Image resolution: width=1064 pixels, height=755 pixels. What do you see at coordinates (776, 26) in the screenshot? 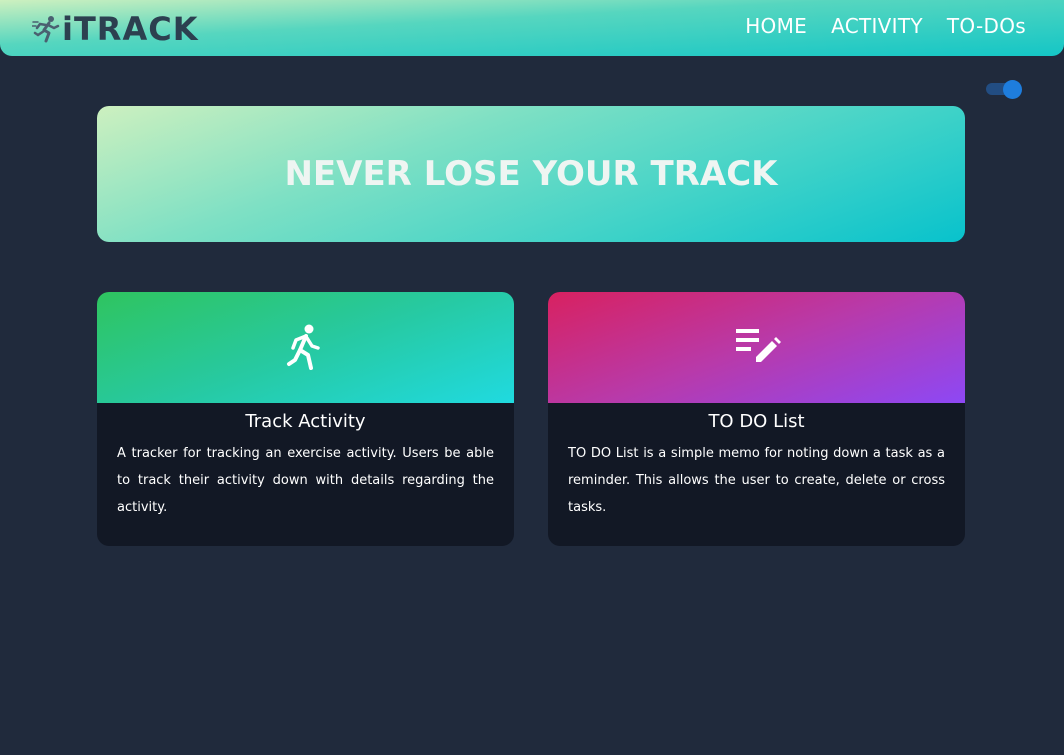
I see `nav-link-home: HOME` at bounding box center [776, 26].